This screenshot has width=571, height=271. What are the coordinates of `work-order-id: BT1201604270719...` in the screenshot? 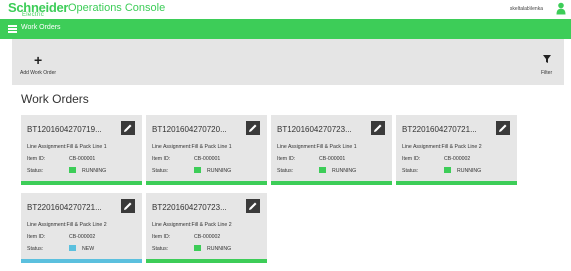 It's located at (64, 129).